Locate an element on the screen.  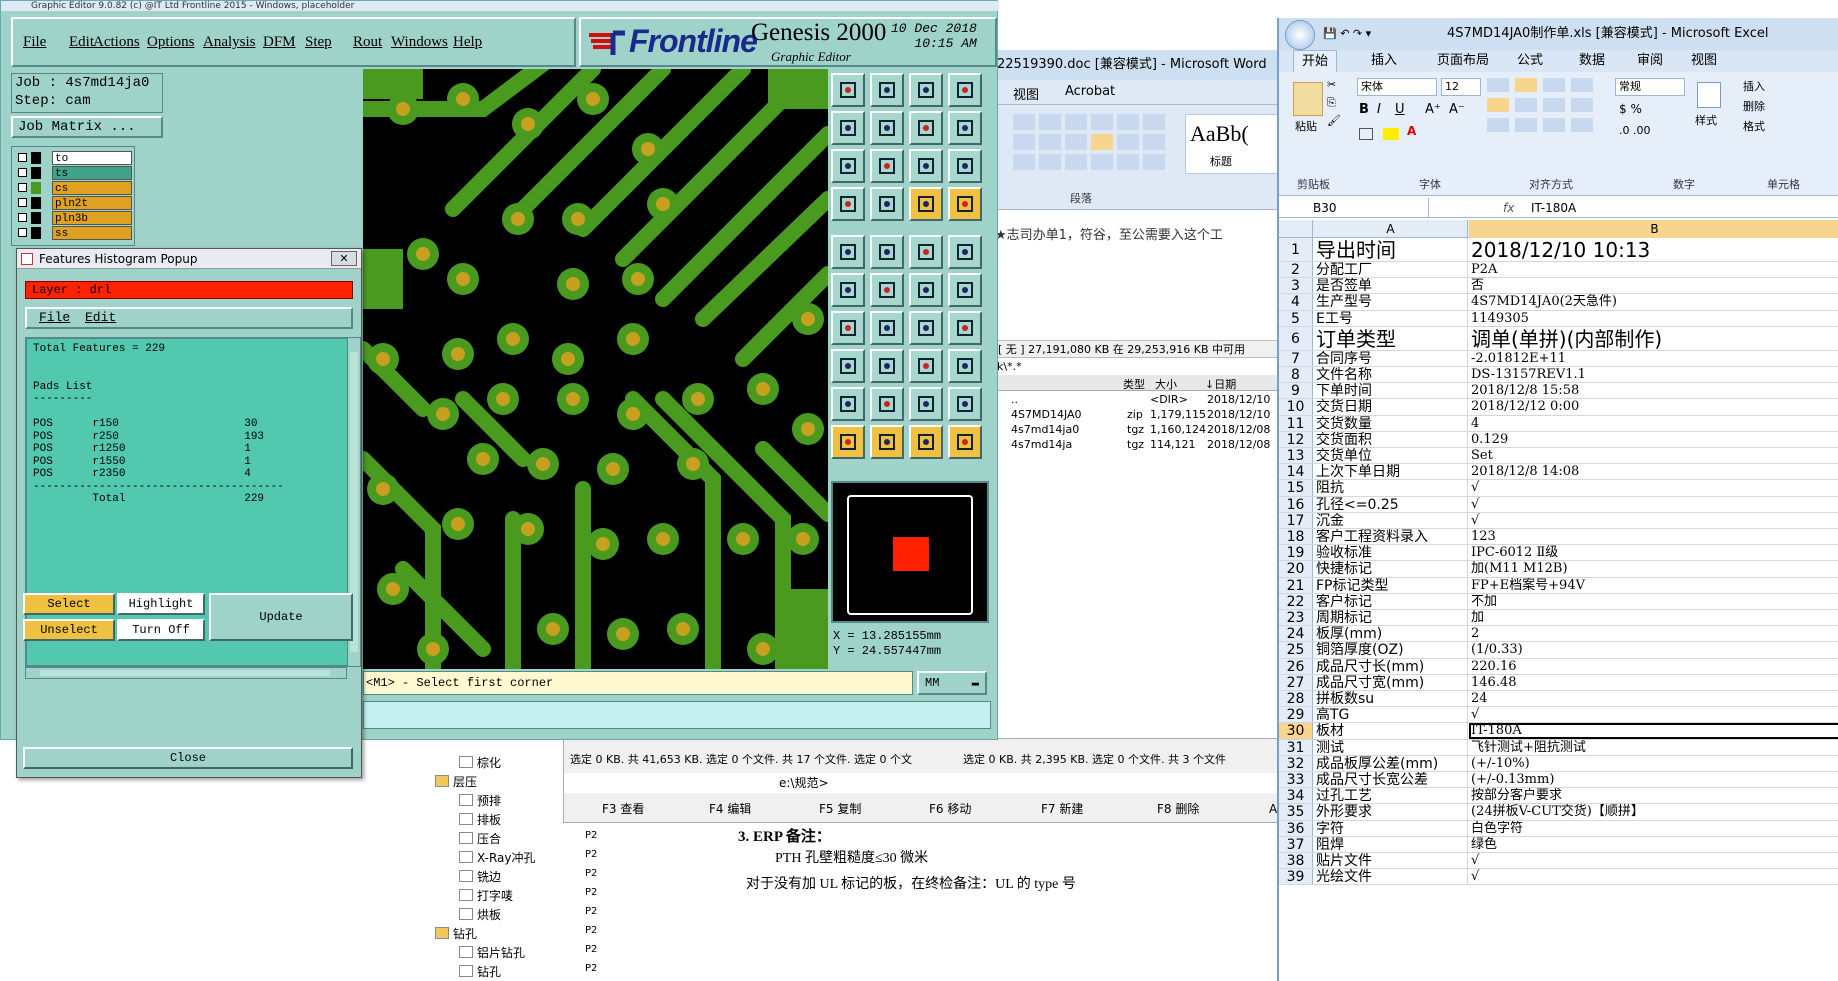
sheet-row: 25 铜箔厚度(OZ) (1/0.33) is located at coordinates (1558, 650).